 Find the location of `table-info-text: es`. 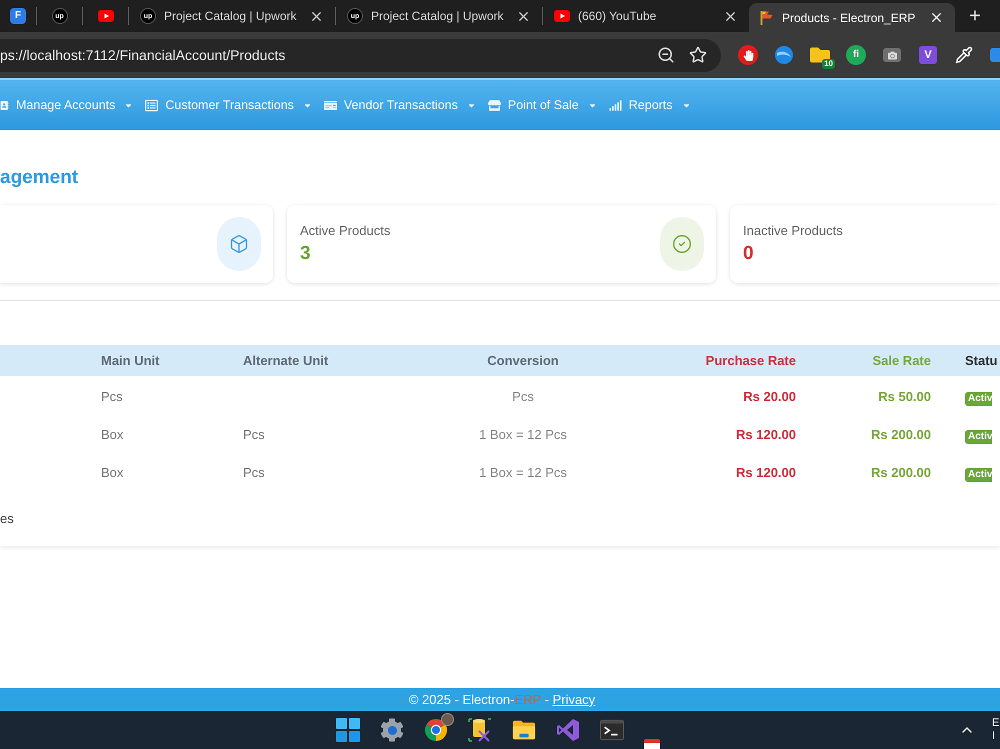

table-info-text: es is located at coordinates (7, 518).